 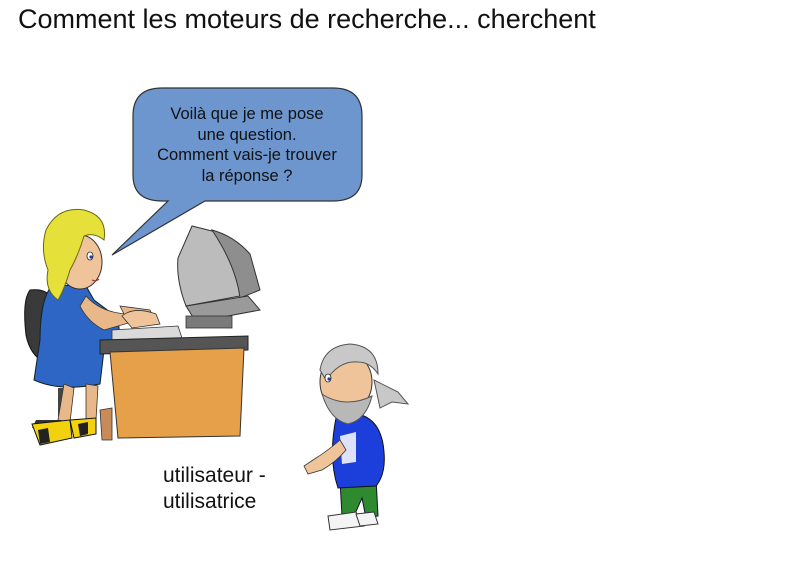 I want to click on bubble-line: Comment vais-je trouver, so click(x=247, y=155).